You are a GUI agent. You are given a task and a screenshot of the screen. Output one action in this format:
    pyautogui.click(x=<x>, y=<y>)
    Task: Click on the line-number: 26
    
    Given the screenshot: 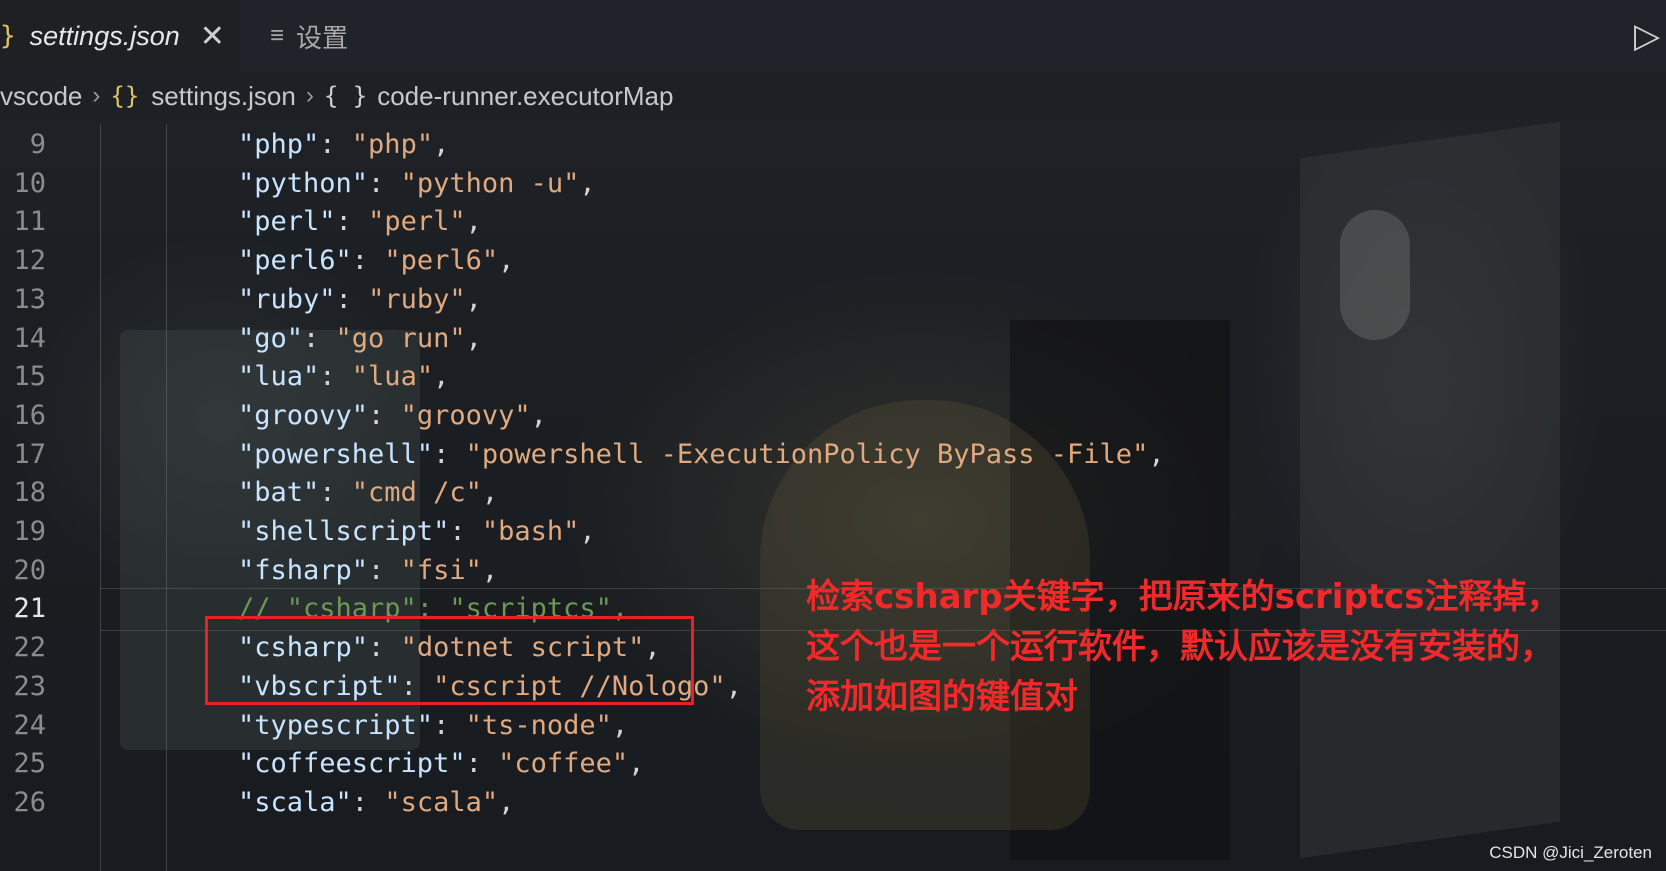 What is the action you would take?
    pyautogui.click(x=29, y=802)
    